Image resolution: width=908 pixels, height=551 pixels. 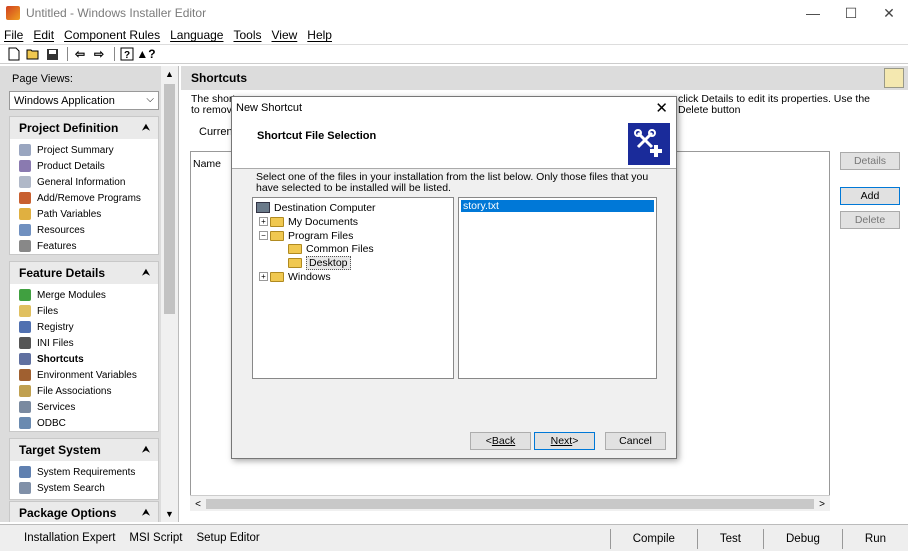 What do you see at coordinates (84, 128) in the screenshot?
I see `group-header: Project Definition ⮝` at bounding box center [84, 128].